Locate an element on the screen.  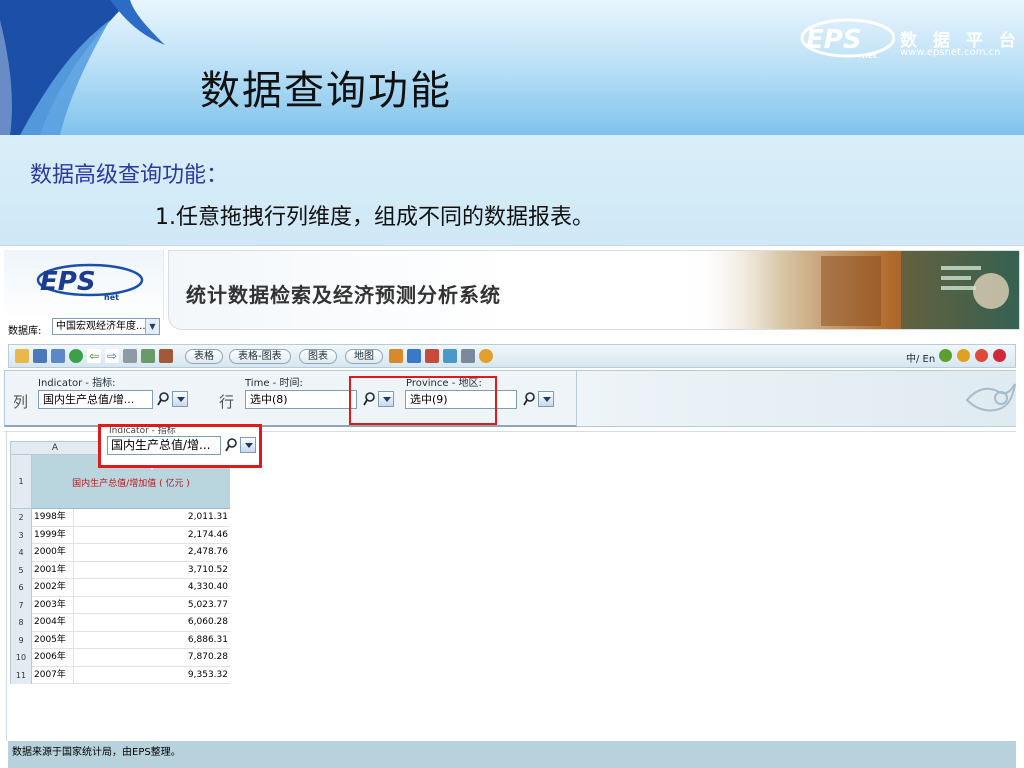
row-year: 2000年 is located at coordinates (54, 553).